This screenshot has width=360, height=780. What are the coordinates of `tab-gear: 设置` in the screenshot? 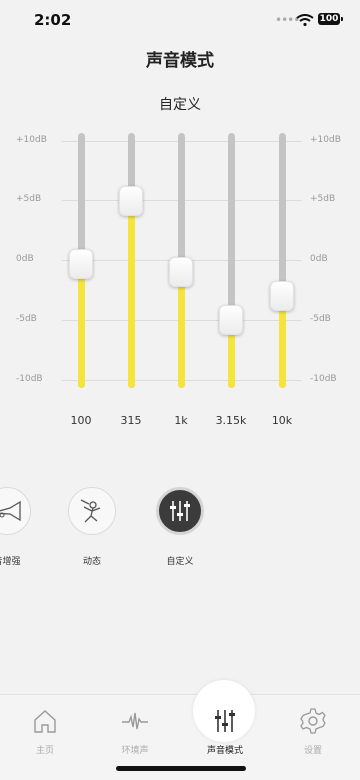 It's located at (313, 729).